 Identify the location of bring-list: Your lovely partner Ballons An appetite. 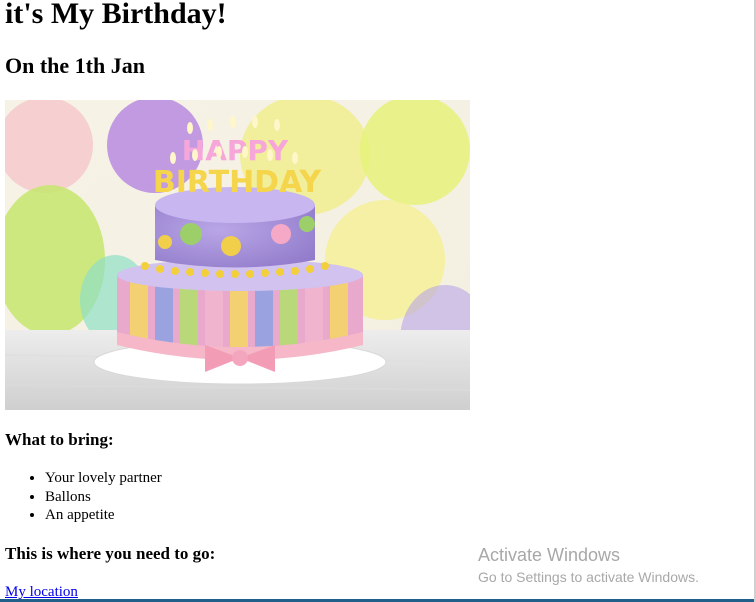
(83, 497).